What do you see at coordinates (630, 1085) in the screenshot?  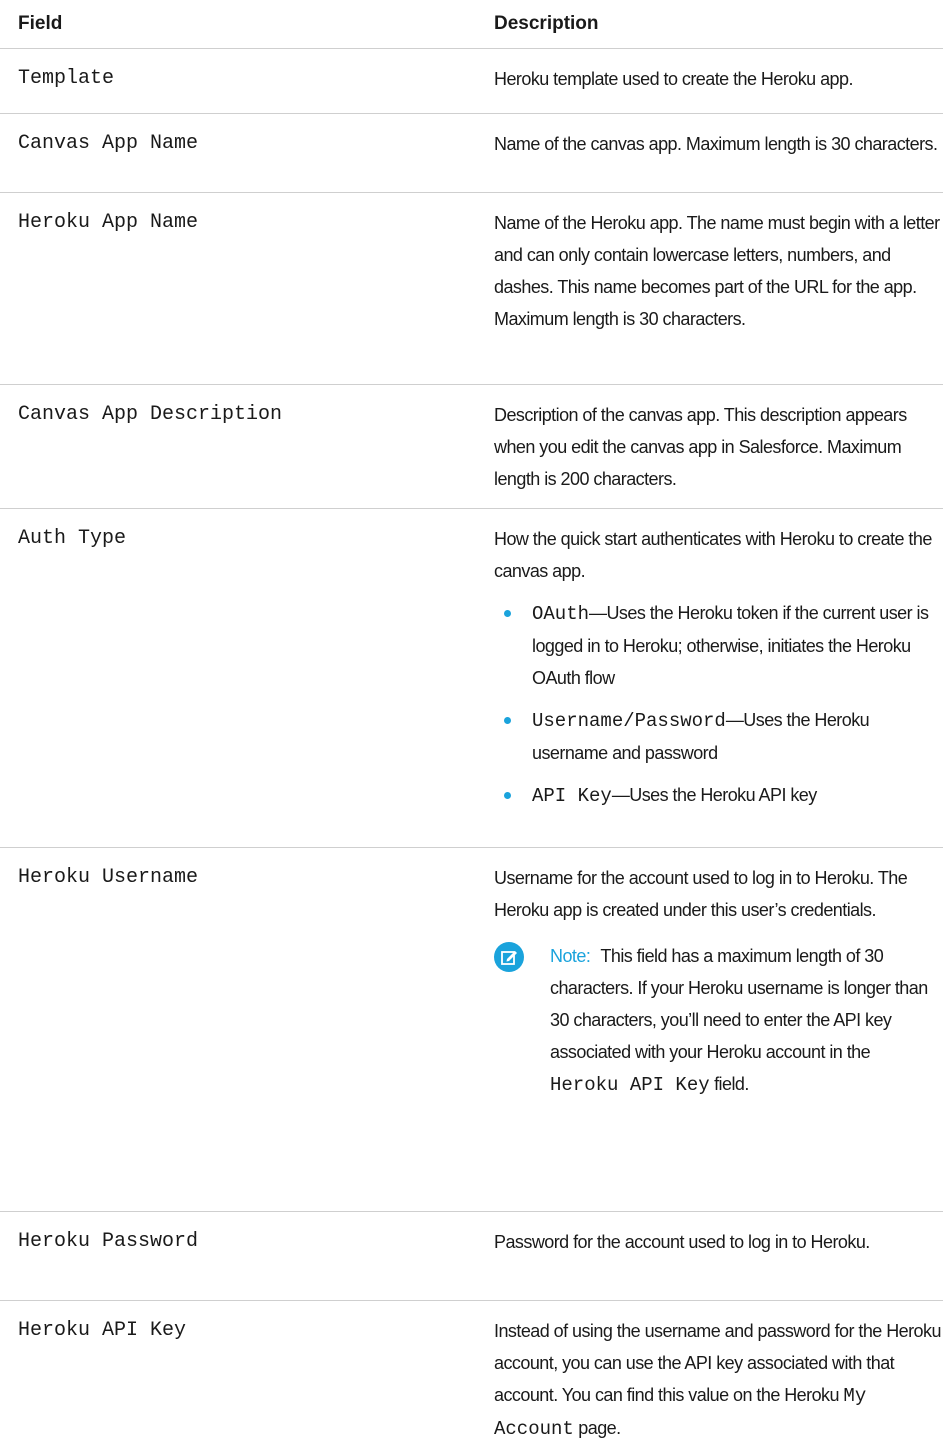 I see `note-code: Heroku API Key` at bounding box center [630, 1085].